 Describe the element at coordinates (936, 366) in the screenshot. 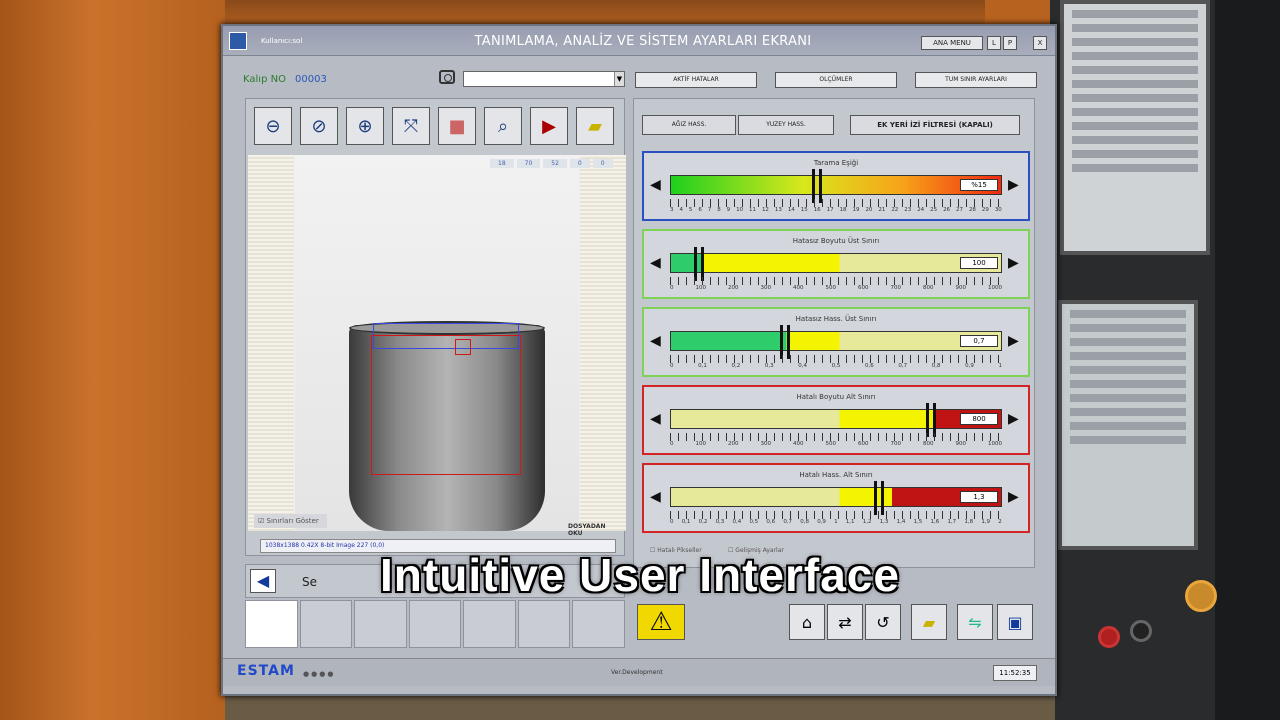

I see `tick-label: 0,8` at that location.